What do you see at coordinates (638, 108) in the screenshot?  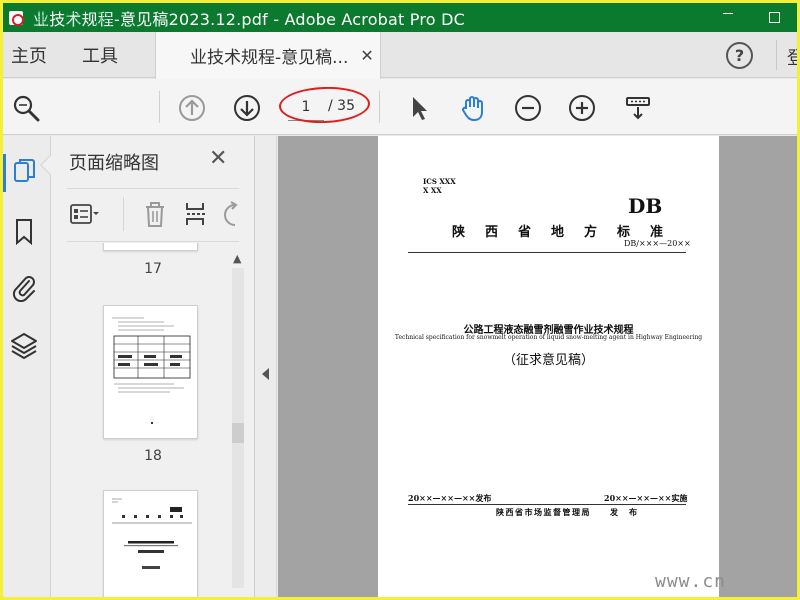 I see `page-display-icon` at bounding box center [638, 108].